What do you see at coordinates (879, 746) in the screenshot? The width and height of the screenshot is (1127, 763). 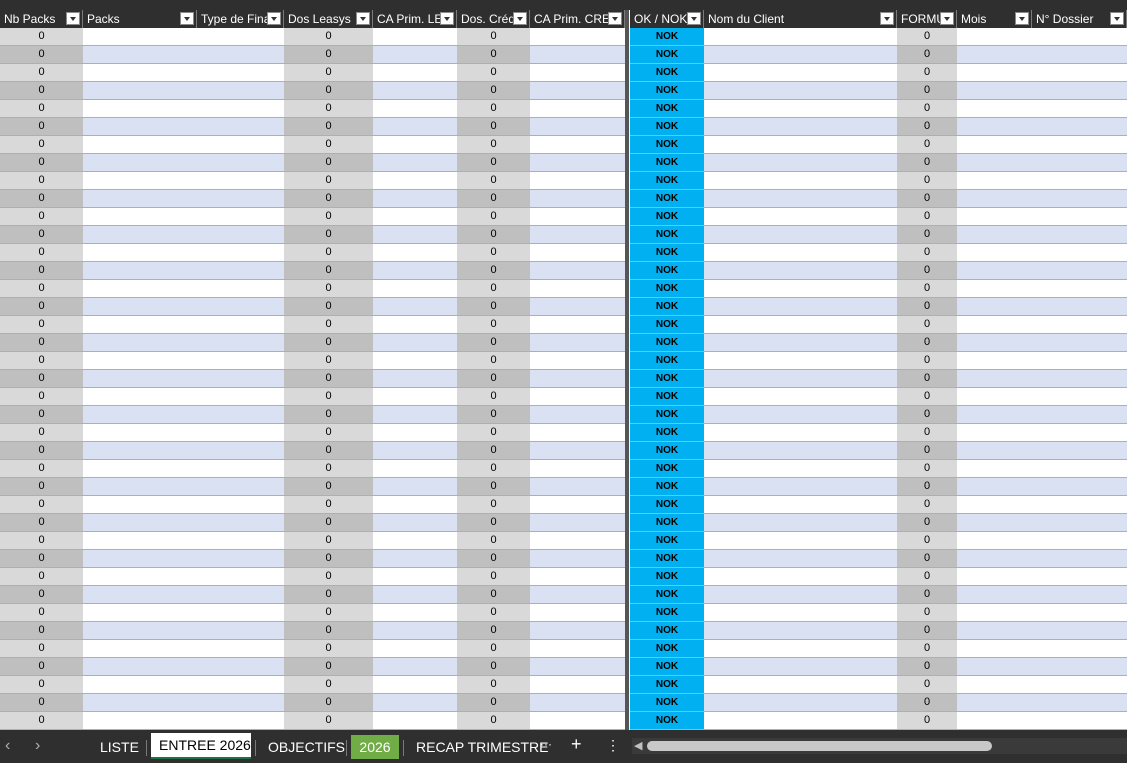 I see `horizontal-scrollbar: ◀` at bounding box center [879, 746].